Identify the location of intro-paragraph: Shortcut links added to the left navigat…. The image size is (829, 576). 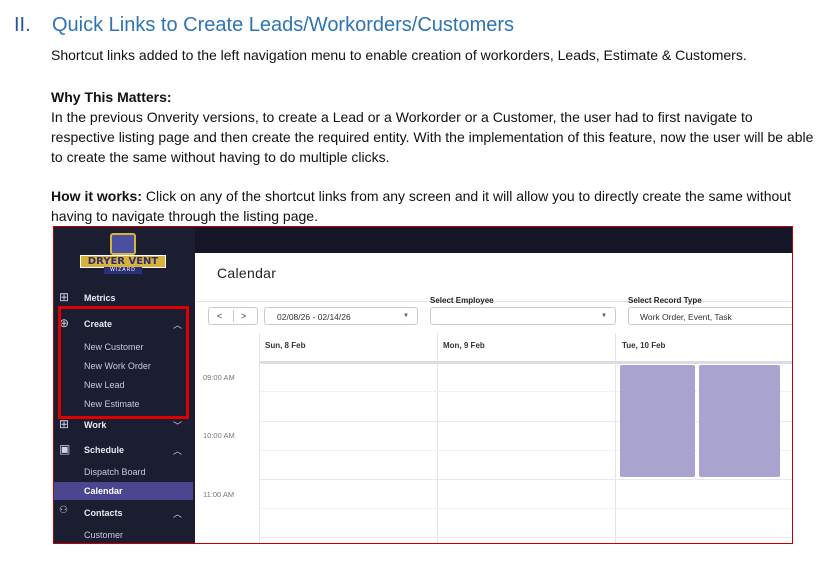
(399, 55).